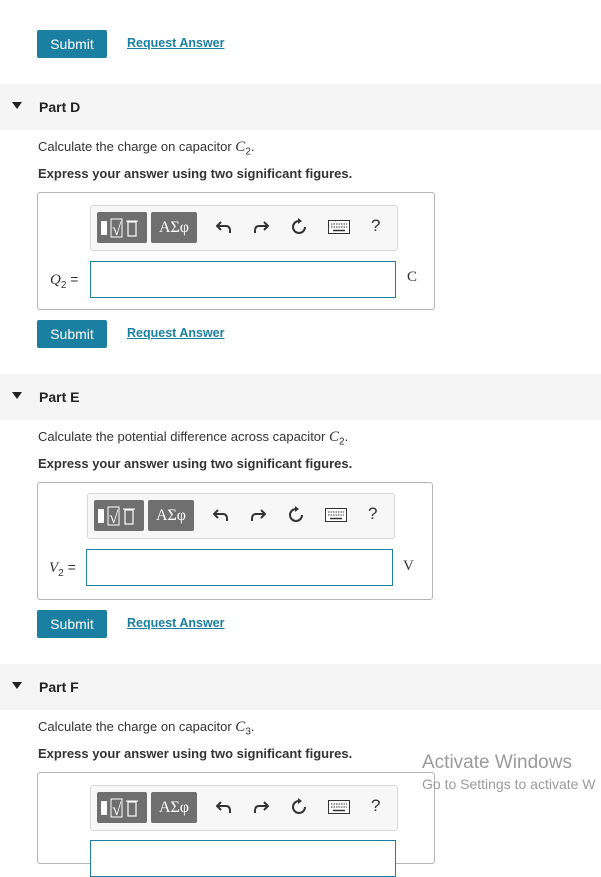 The width and height of the screenshot is (601, 877). I want to click on part-d-unit: C, so click(412, 277).